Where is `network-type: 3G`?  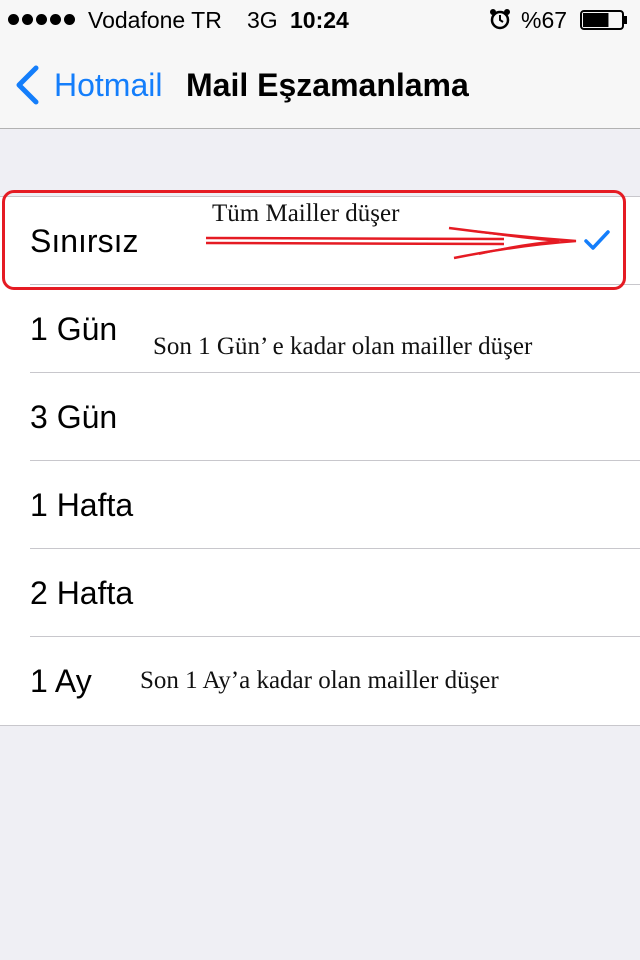 network-type: 3G is located at coordinates (262, 20).